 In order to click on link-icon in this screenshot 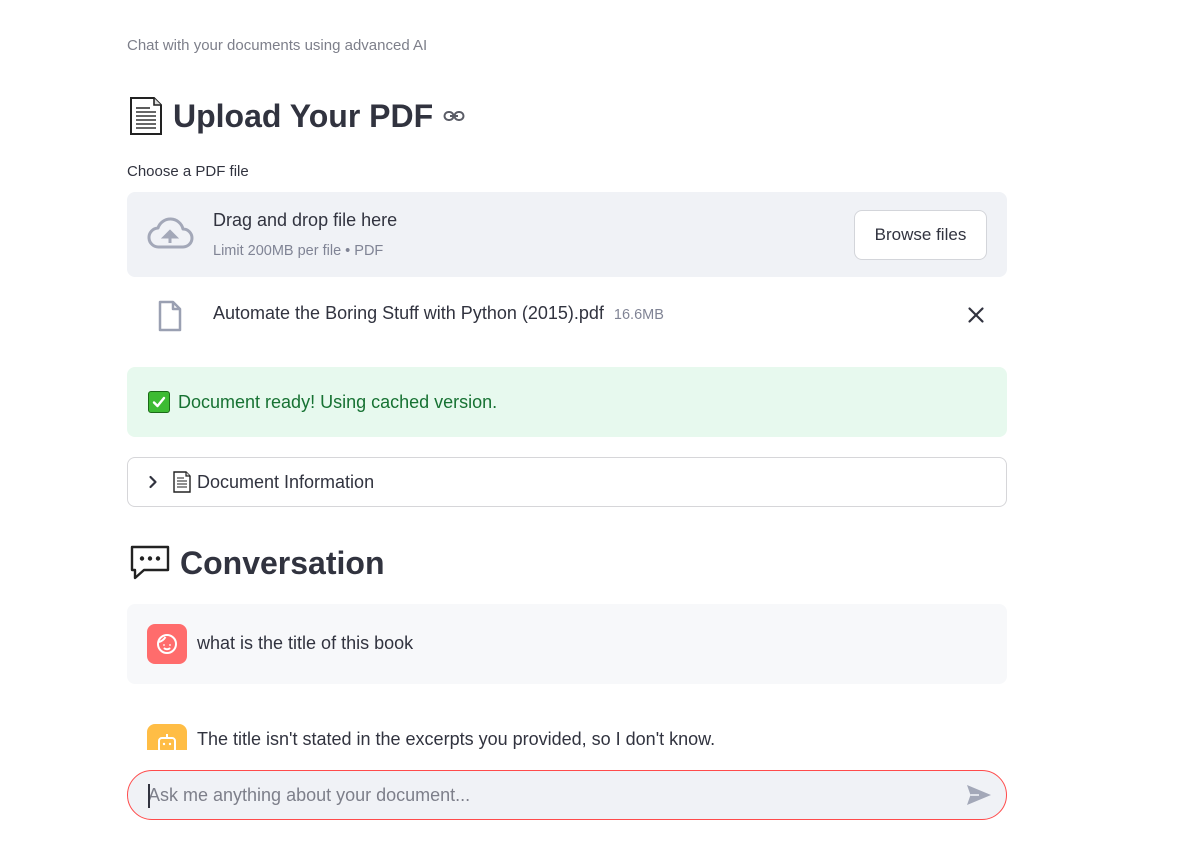, I will do `click(454, 116)`.